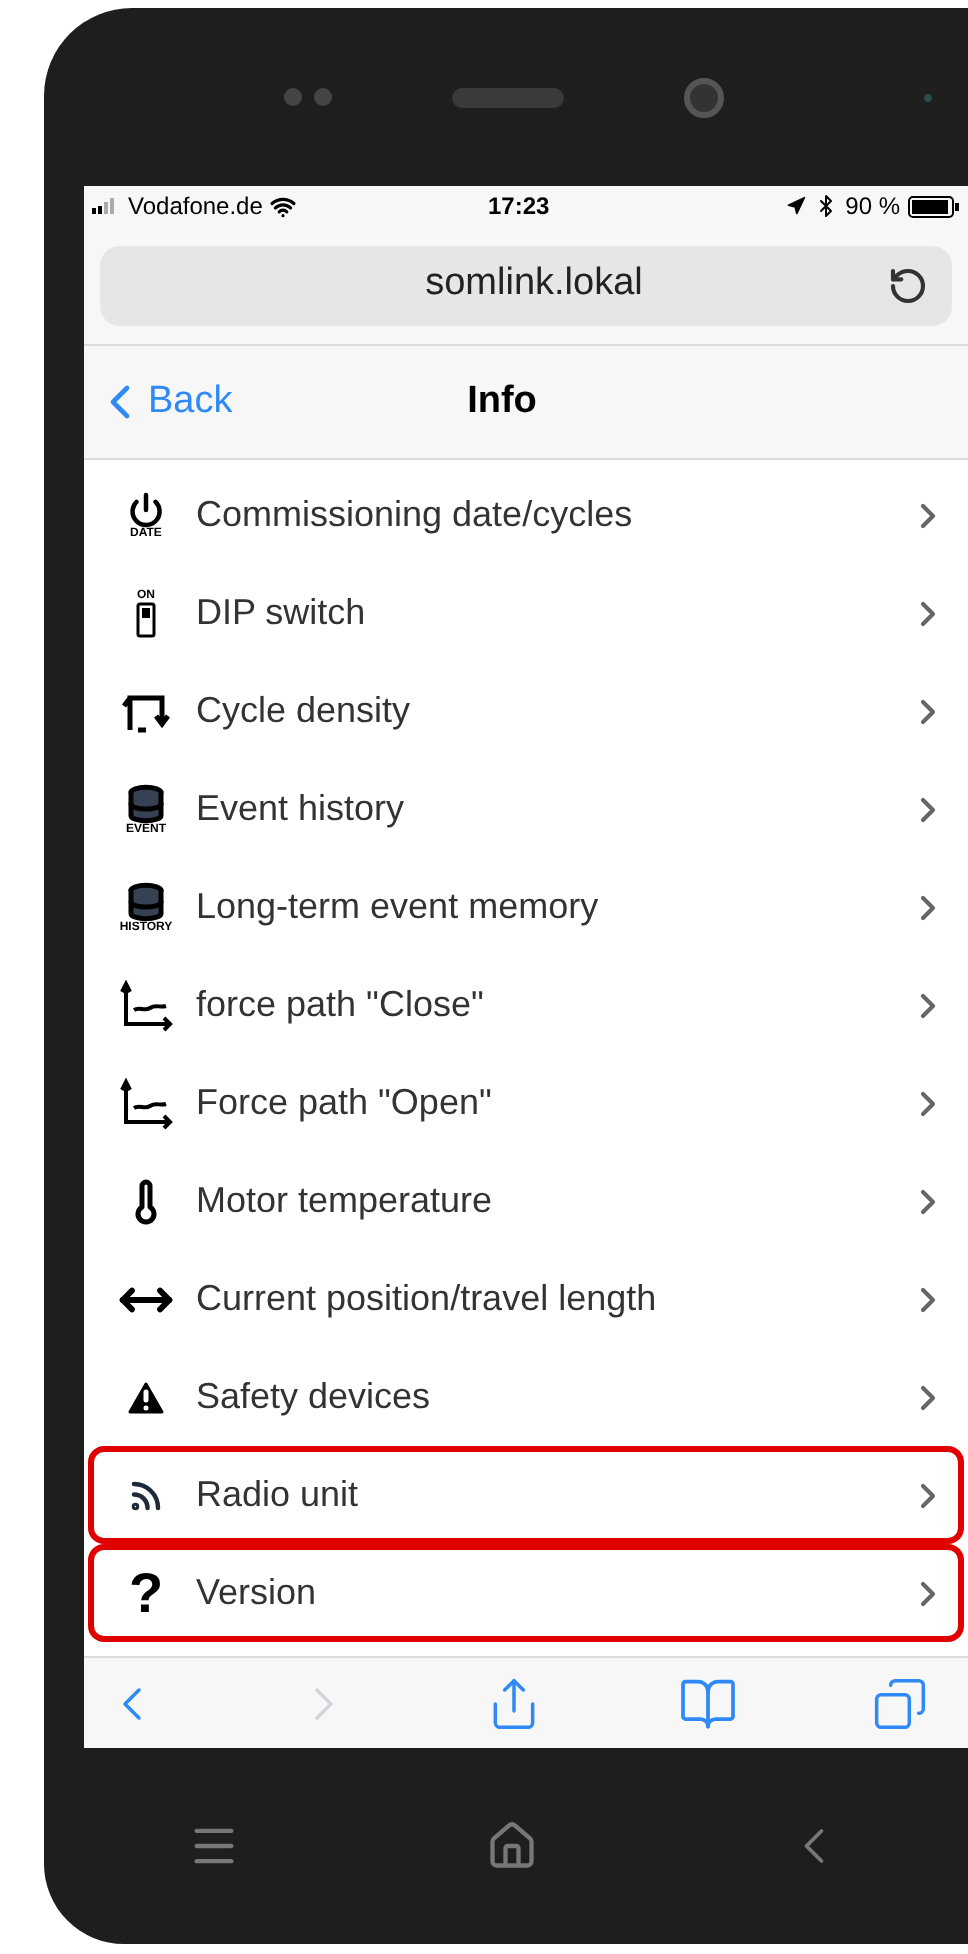 This screenshot has width=968, height=1954. Describe the element at coordinates (534, 284) in the screenshot. I see `url-text: somlink.lokal` at that location.